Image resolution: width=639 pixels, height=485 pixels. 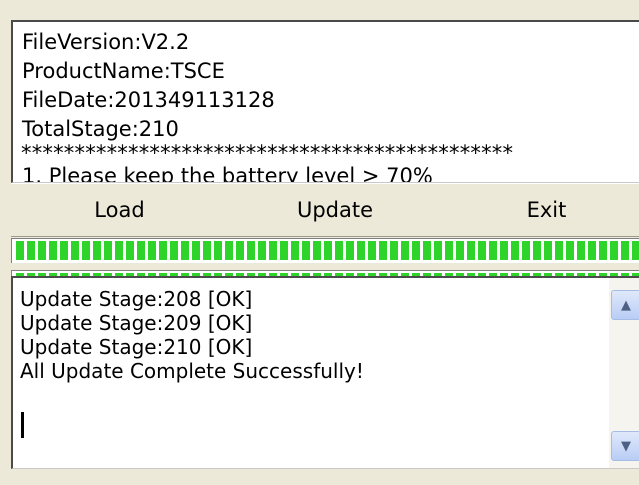 I want to click on chevron-up-icon: ▲, so click(x=625, y=305).